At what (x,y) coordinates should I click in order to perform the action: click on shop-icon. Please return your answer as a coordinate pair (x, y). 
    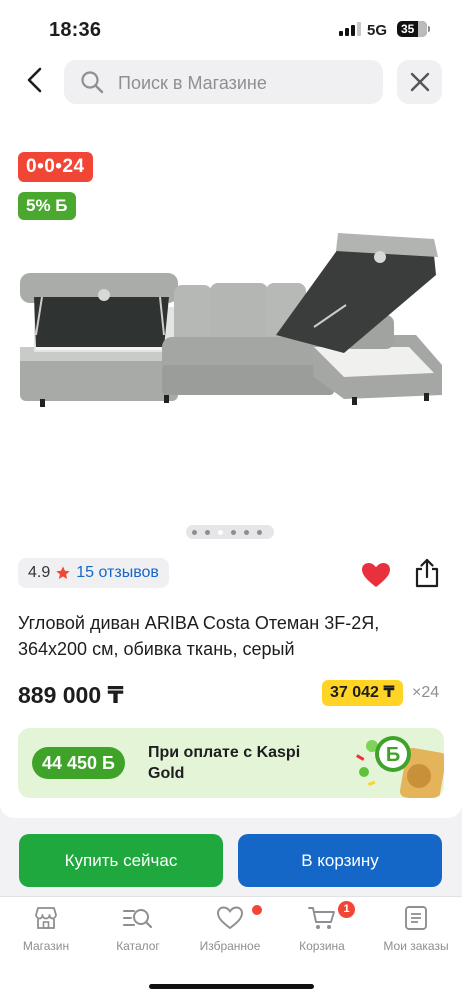
    Looking at the image, I should click on (46, 918).